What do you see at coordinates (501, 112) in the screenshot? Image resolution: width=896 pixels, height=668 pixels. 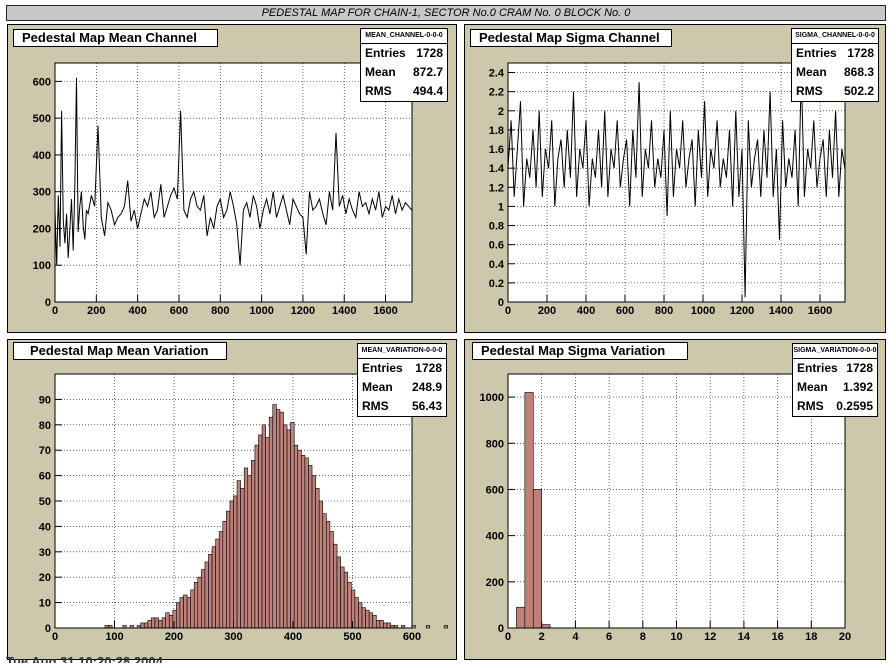 I see `y-tick-label: 2` at bounding box center [501, 112].